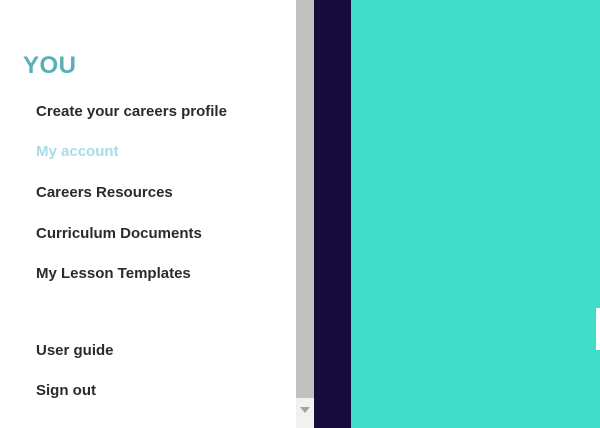 The width and height of the screenshot is (600, 428). I want to click on menu-item-create-careers-profile: Create your careers profile, so click(131, 111).